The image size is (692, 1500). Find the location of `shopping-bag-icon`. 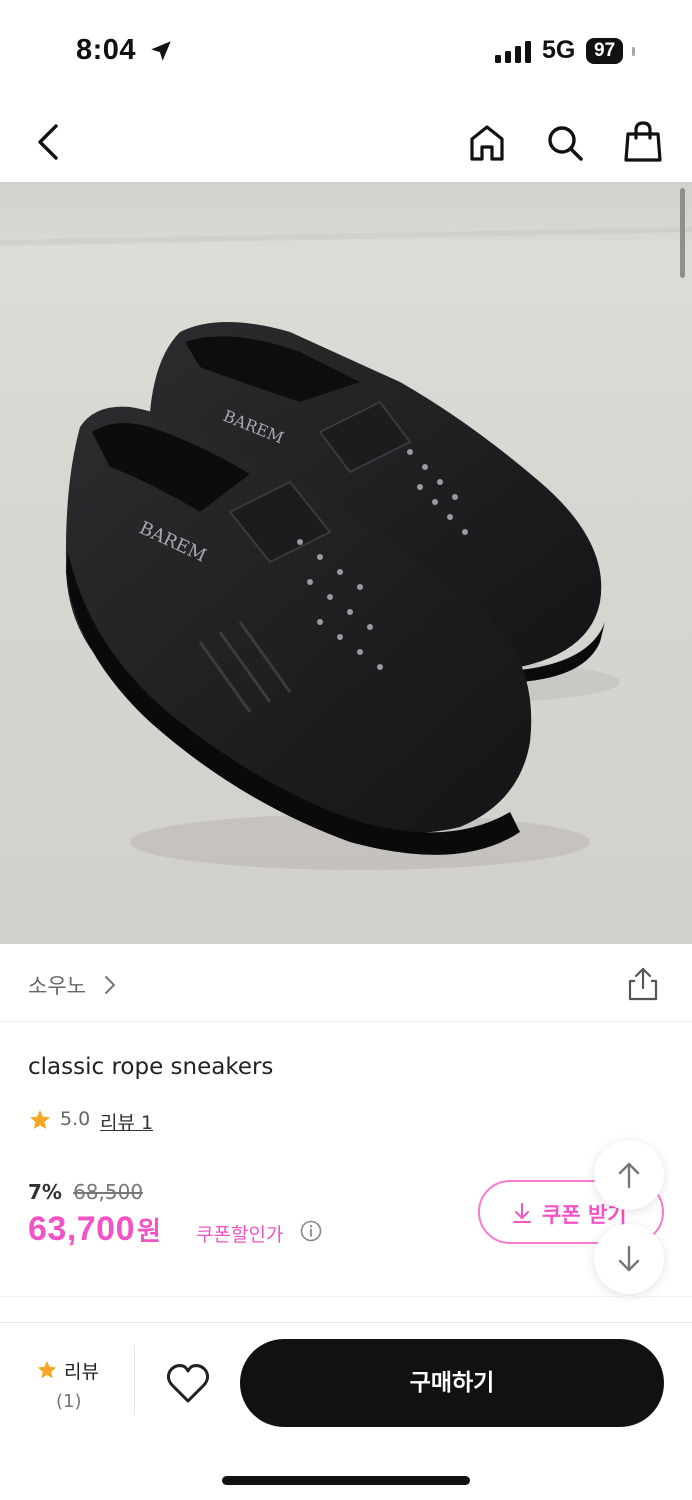

shopping-bag-icon is located at coordinates (643, 142).